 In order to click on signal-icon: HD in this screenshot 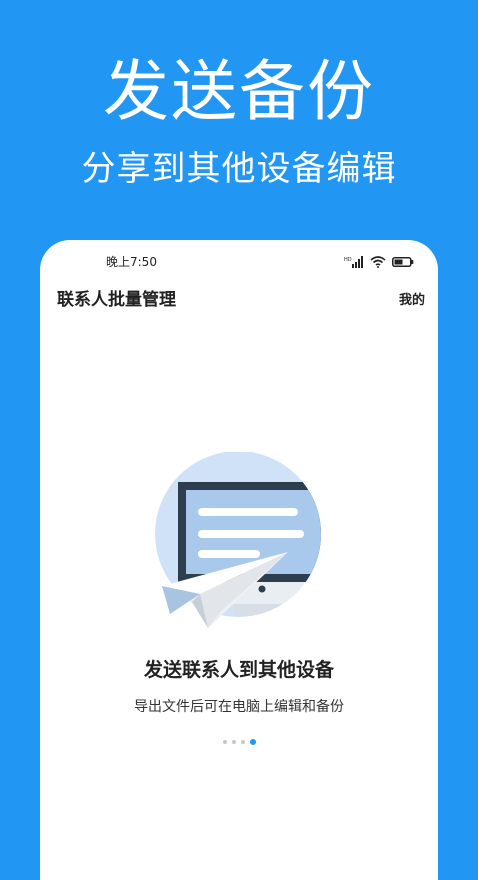, I will do `click(353, 262)`.